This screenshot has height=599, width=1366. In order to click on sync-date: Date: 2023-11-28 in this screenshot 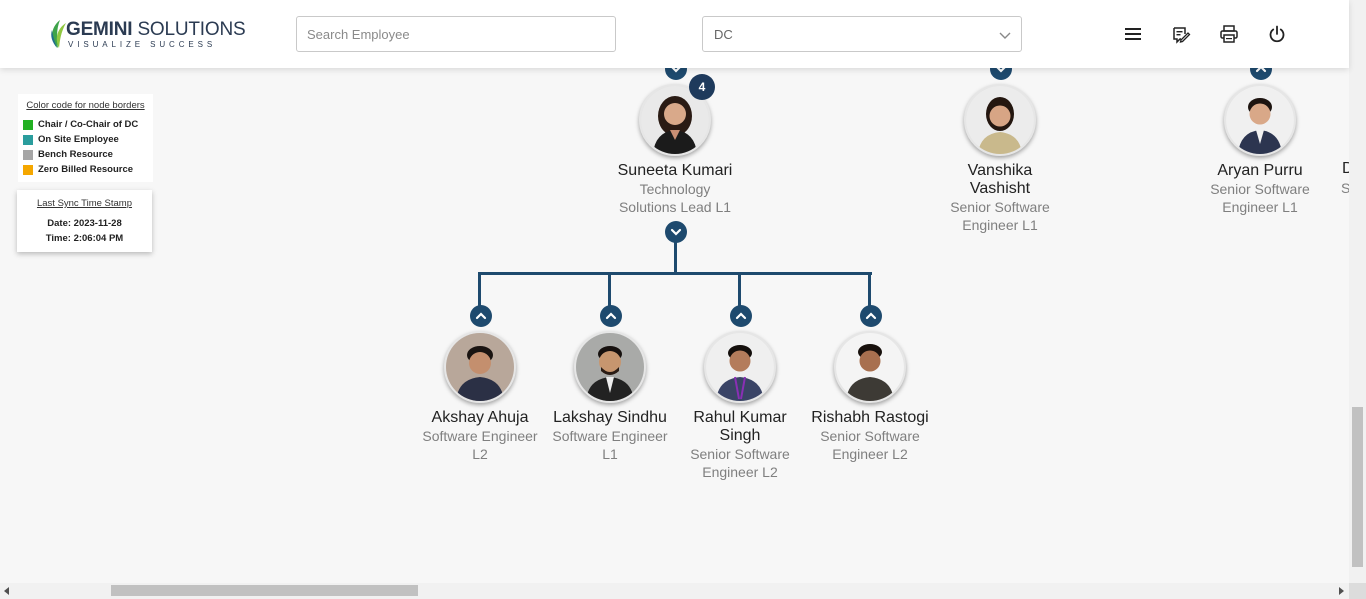, I will do `click(84, 223)`.